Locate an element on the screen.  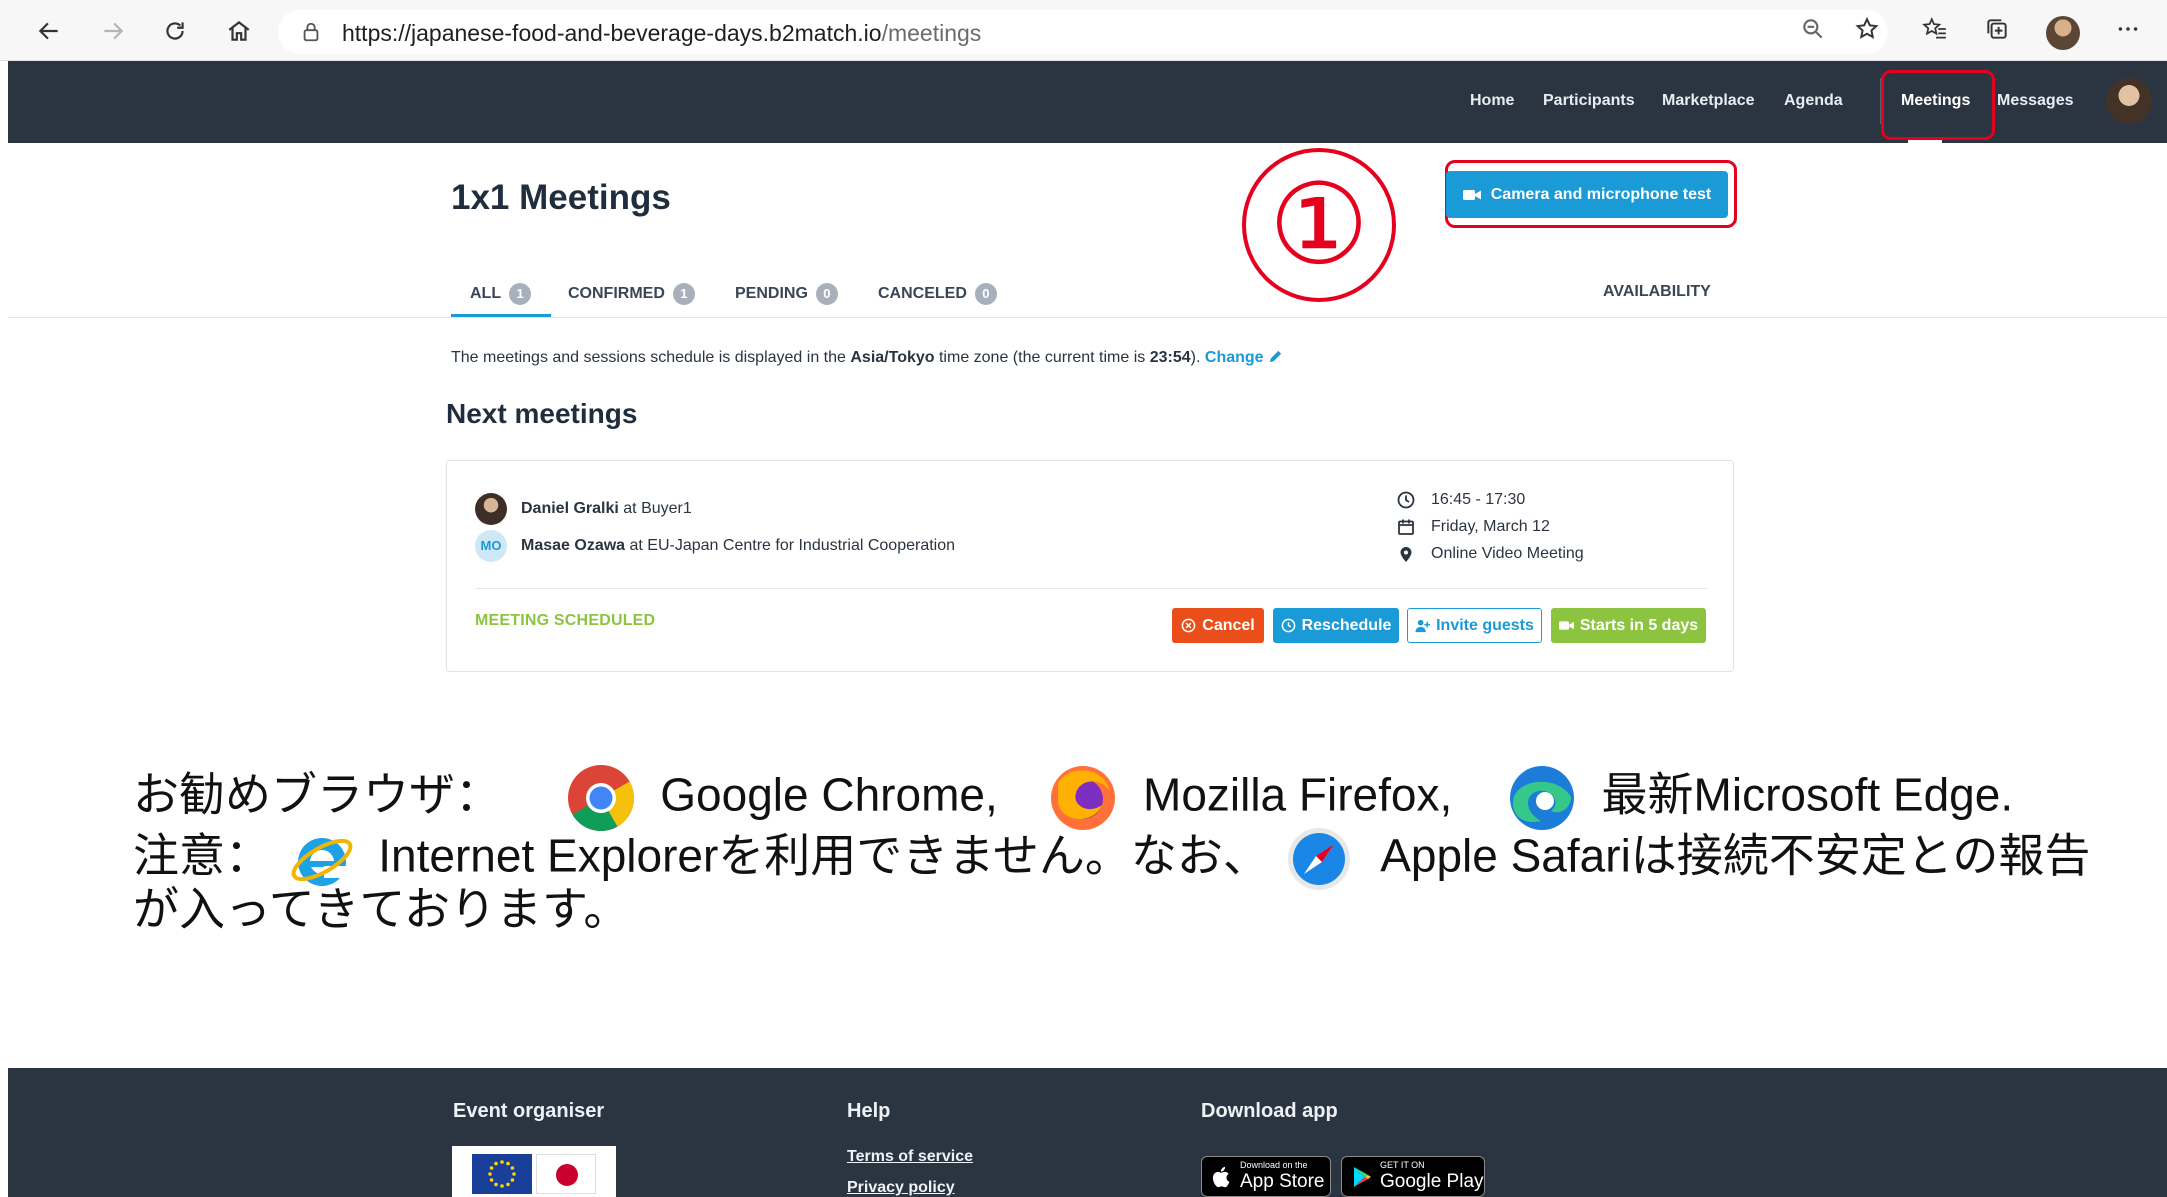
zoom-button is located at coordinates (1813, 29).